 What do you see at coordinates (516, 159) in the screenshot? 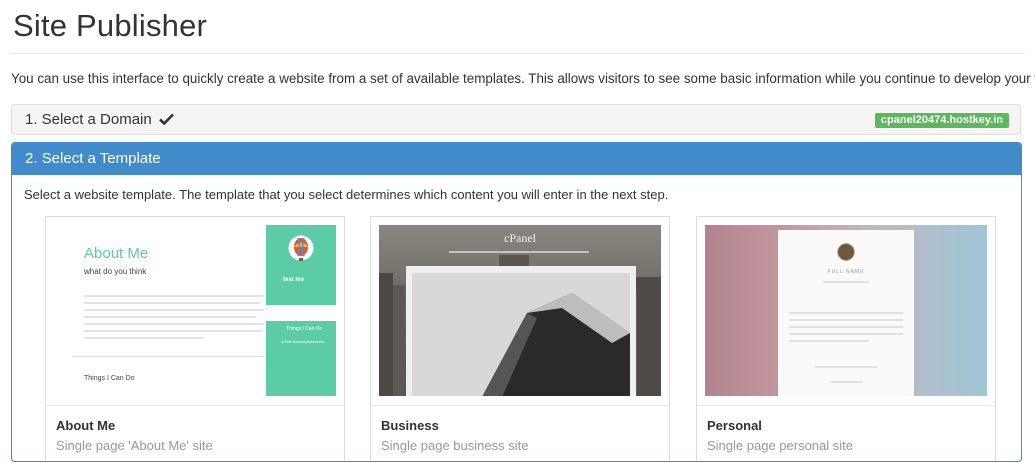
I see `select-template-heading: 2. Select a Template` at bounding box center [516, 159].